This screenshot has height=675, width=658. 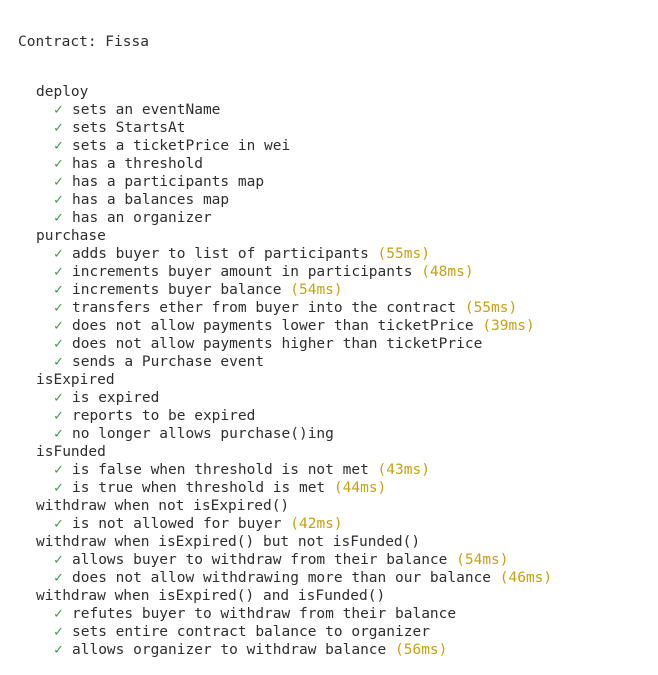 What do you see at coordinates (177, 290) in the screenshot?
I see `test-title: increments buyer balance` at bounding box center [177, 290].